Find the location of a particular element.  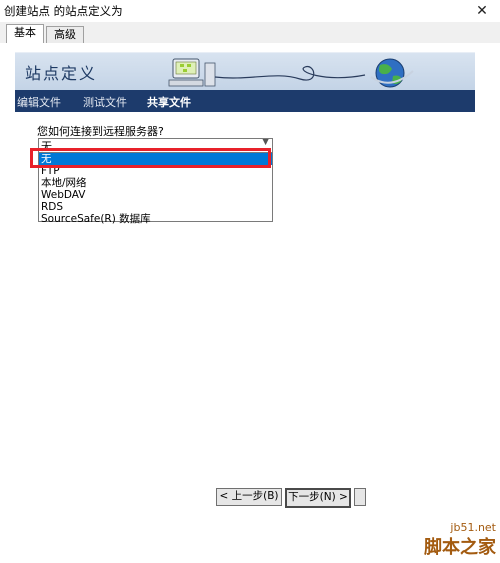

close-icon: ✕ is located at coordinates (482, 11).